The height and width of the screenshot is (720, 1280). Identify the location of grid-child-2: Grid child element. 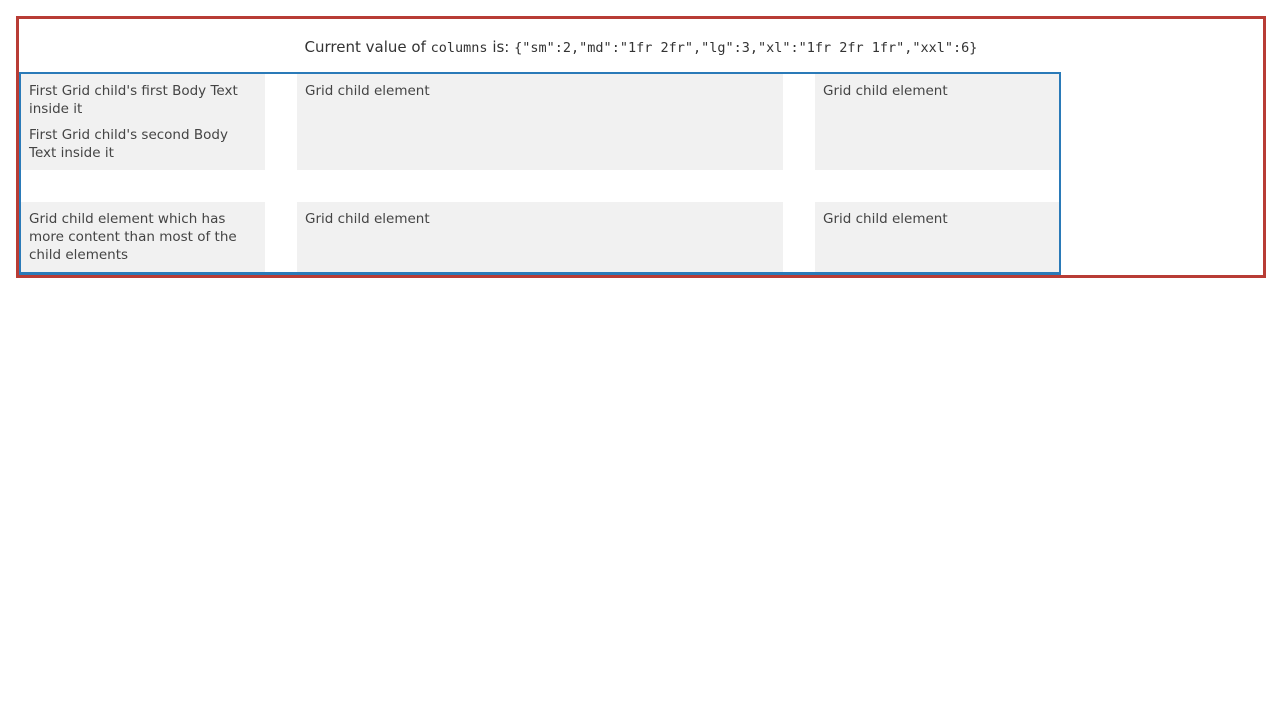
(540, 122).